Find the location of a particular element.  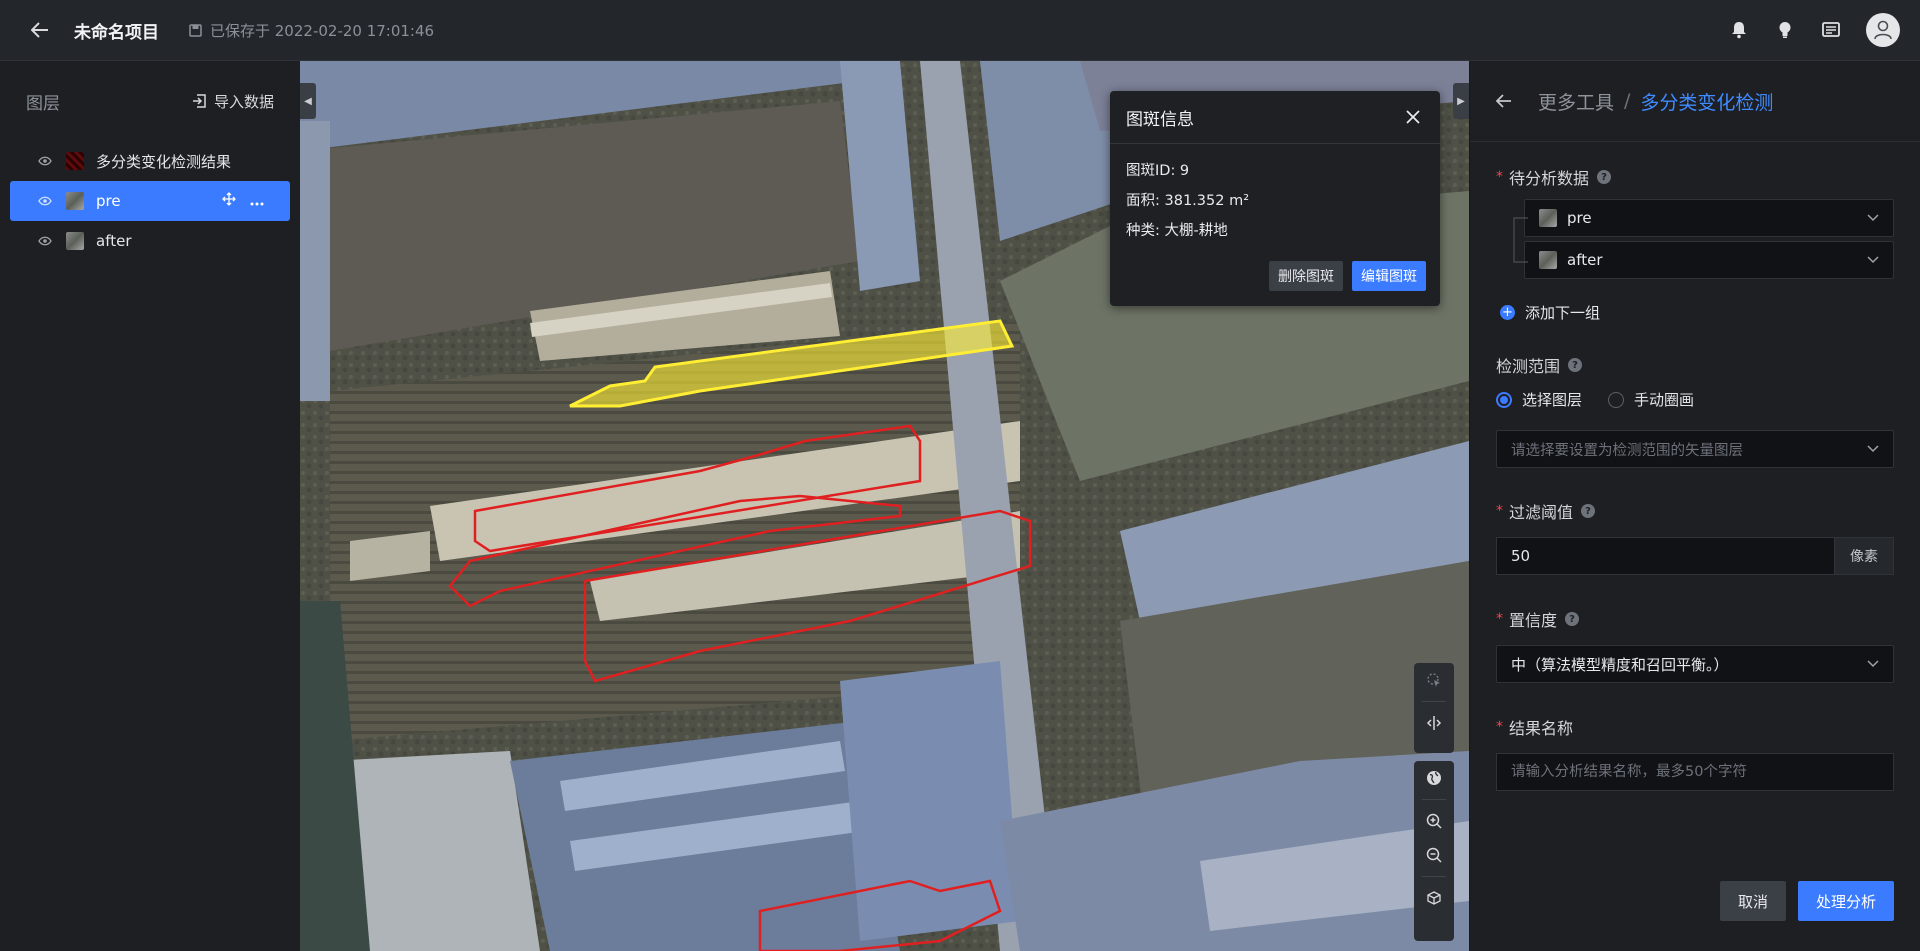

data-select-pre: pre is located at coordinates (1709, 218).